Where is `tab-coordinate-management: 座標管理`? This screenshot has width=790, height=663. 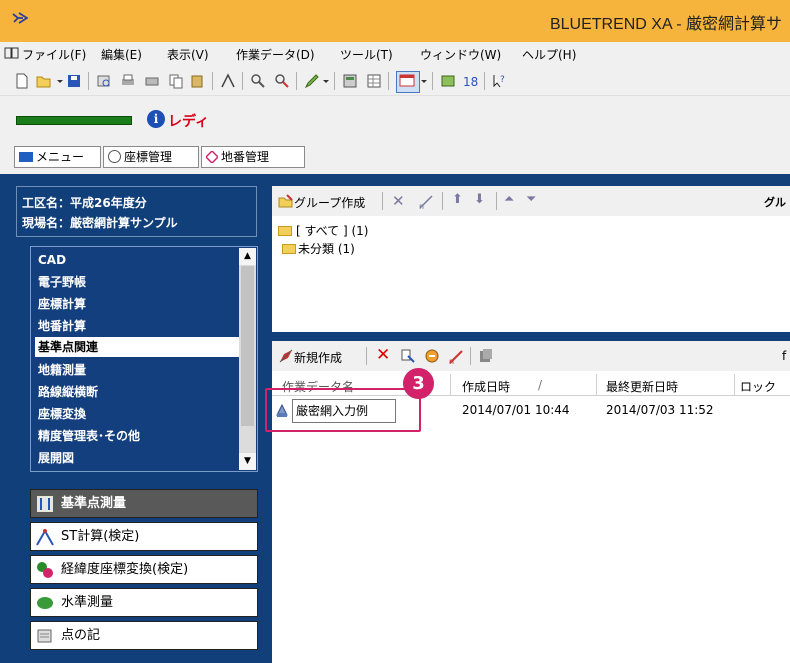 tab-coordinate-management: 座標管理 is located at coordinates (151, 157).